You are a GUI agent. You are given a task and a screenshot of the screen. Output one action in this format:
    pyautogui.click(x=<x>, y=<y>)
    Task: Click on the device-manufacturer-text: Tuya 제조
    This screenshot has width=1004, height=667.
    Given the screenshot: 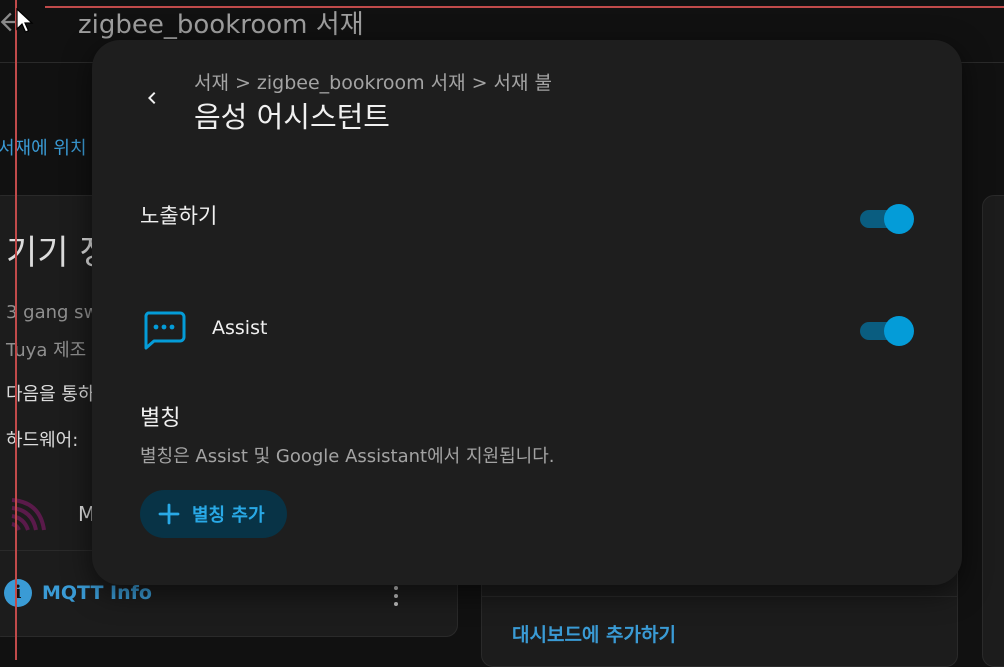 What is the action you would take?
    pyautogui.click(x=46, y=350)
    